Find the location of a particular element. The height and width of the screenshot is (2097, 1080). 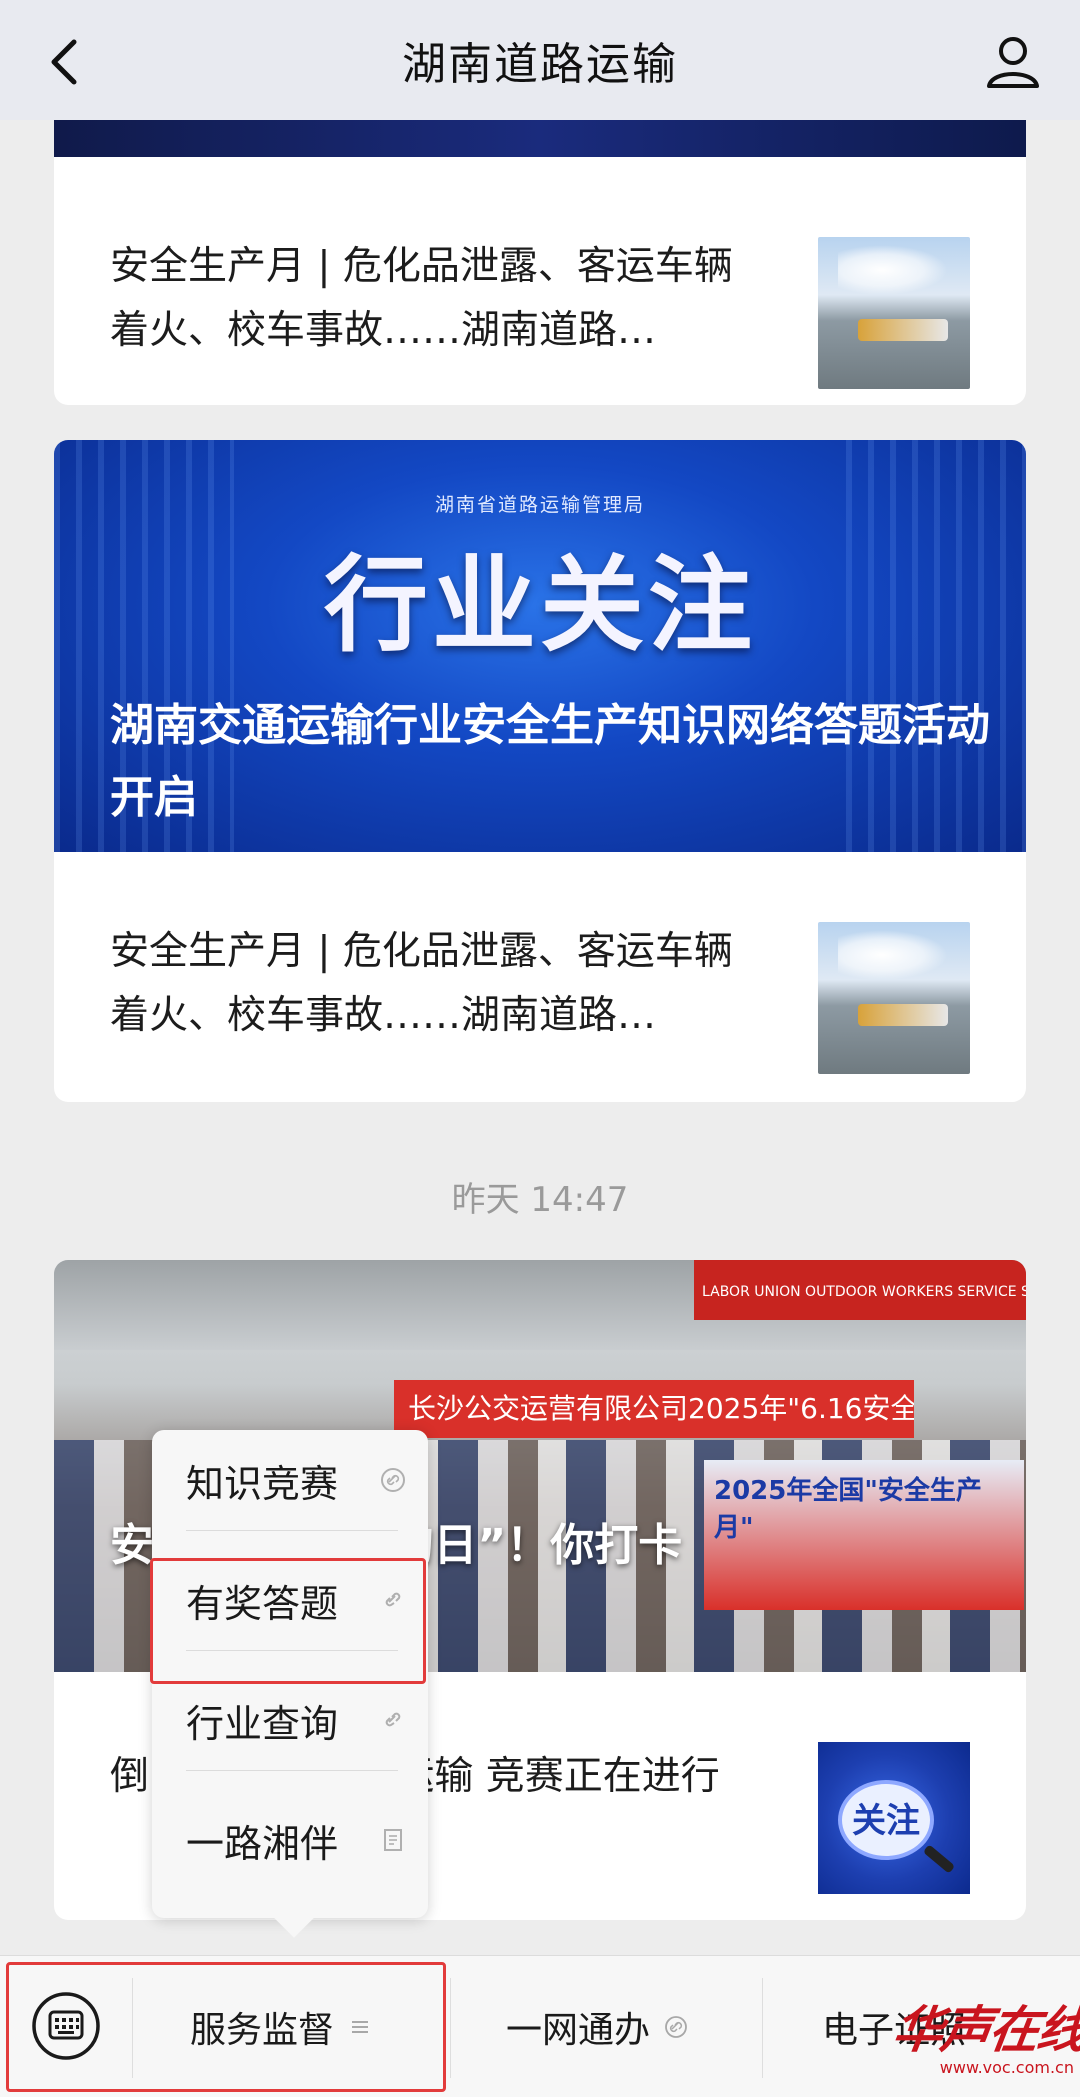

watermark-text: 华声在线 is located at coordinates (984, 2029).